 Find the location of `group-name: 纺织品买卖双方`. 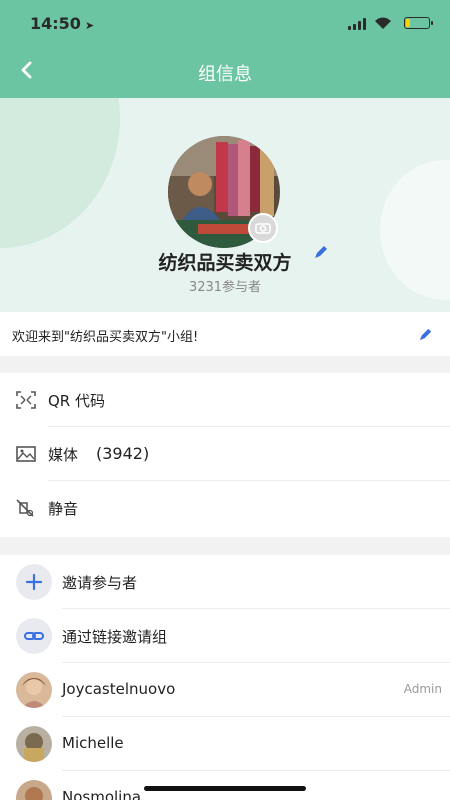

group-name: 纺织品买卖双方 is located at coordinates (225, 263).